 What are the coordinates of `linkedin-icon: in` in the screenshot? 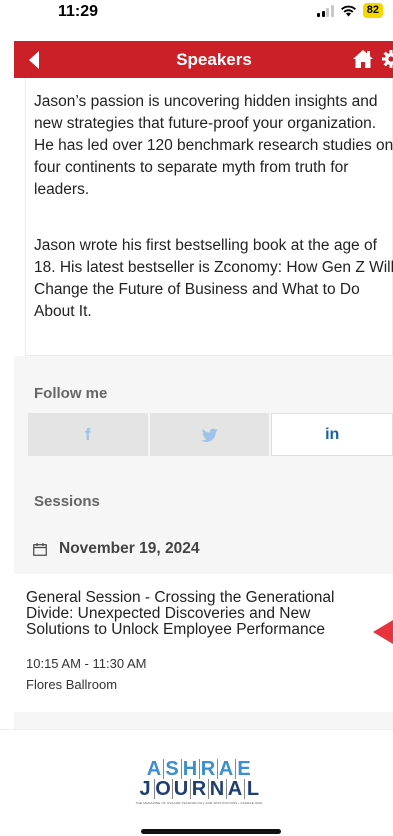 It's located at (332, 434).